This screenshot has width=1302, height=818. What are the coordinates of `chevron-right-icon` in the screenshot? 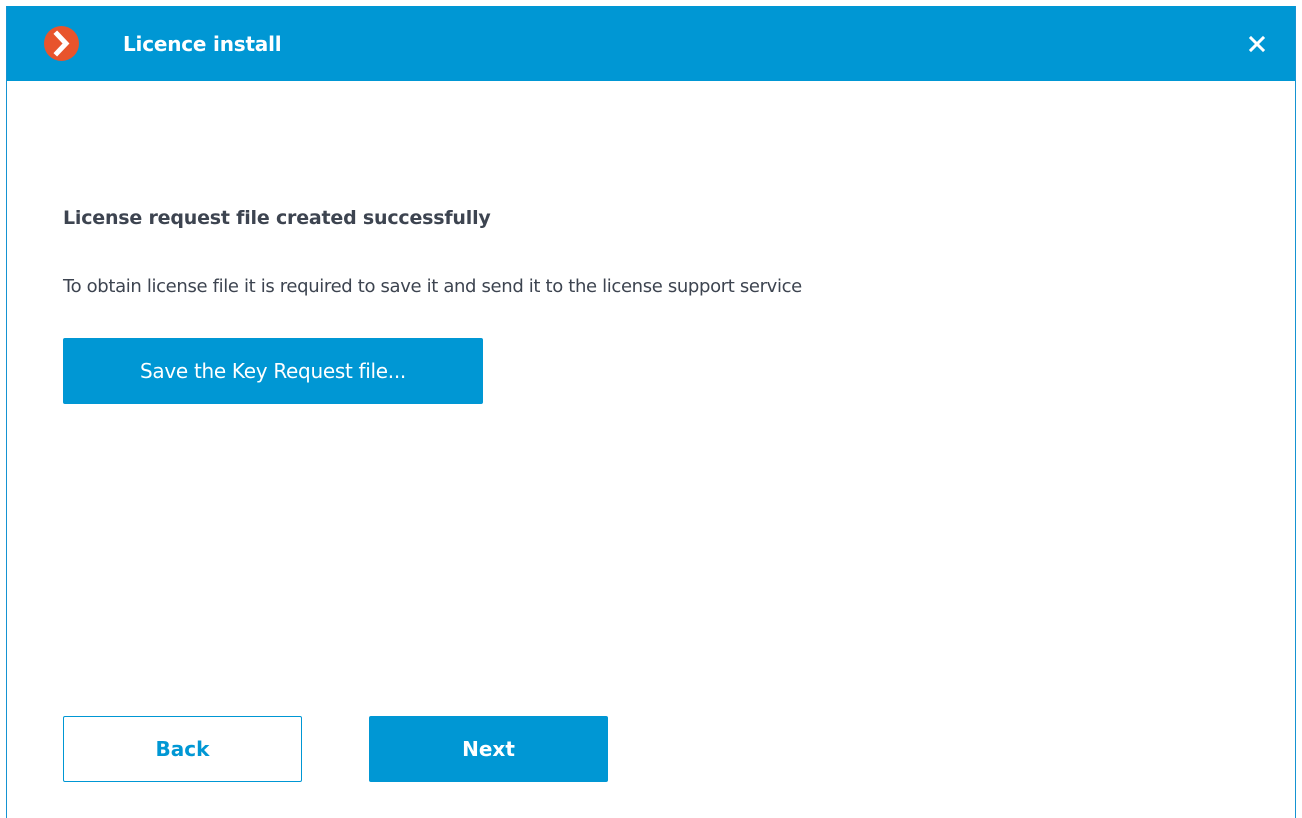 It's located at (61, 43).